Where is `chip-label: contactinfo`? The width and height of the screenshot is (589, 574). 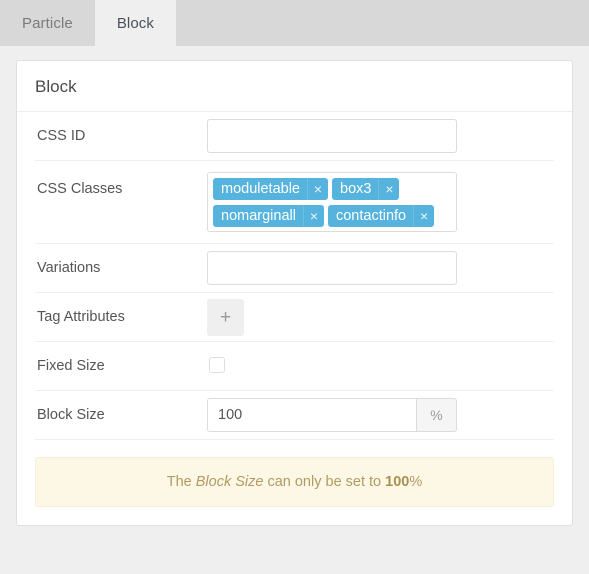 chip-label: contactinfo is located at coordinates (371, 215).